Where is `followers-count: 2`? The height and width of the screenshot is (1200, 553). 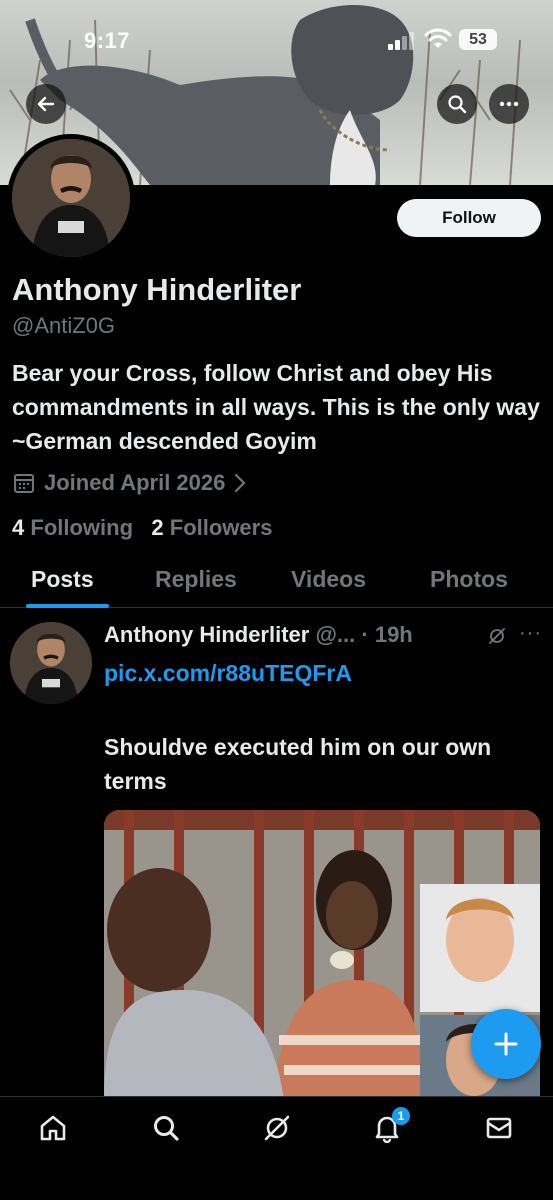
followers-count: 2 is located at coordinates (157, 527).